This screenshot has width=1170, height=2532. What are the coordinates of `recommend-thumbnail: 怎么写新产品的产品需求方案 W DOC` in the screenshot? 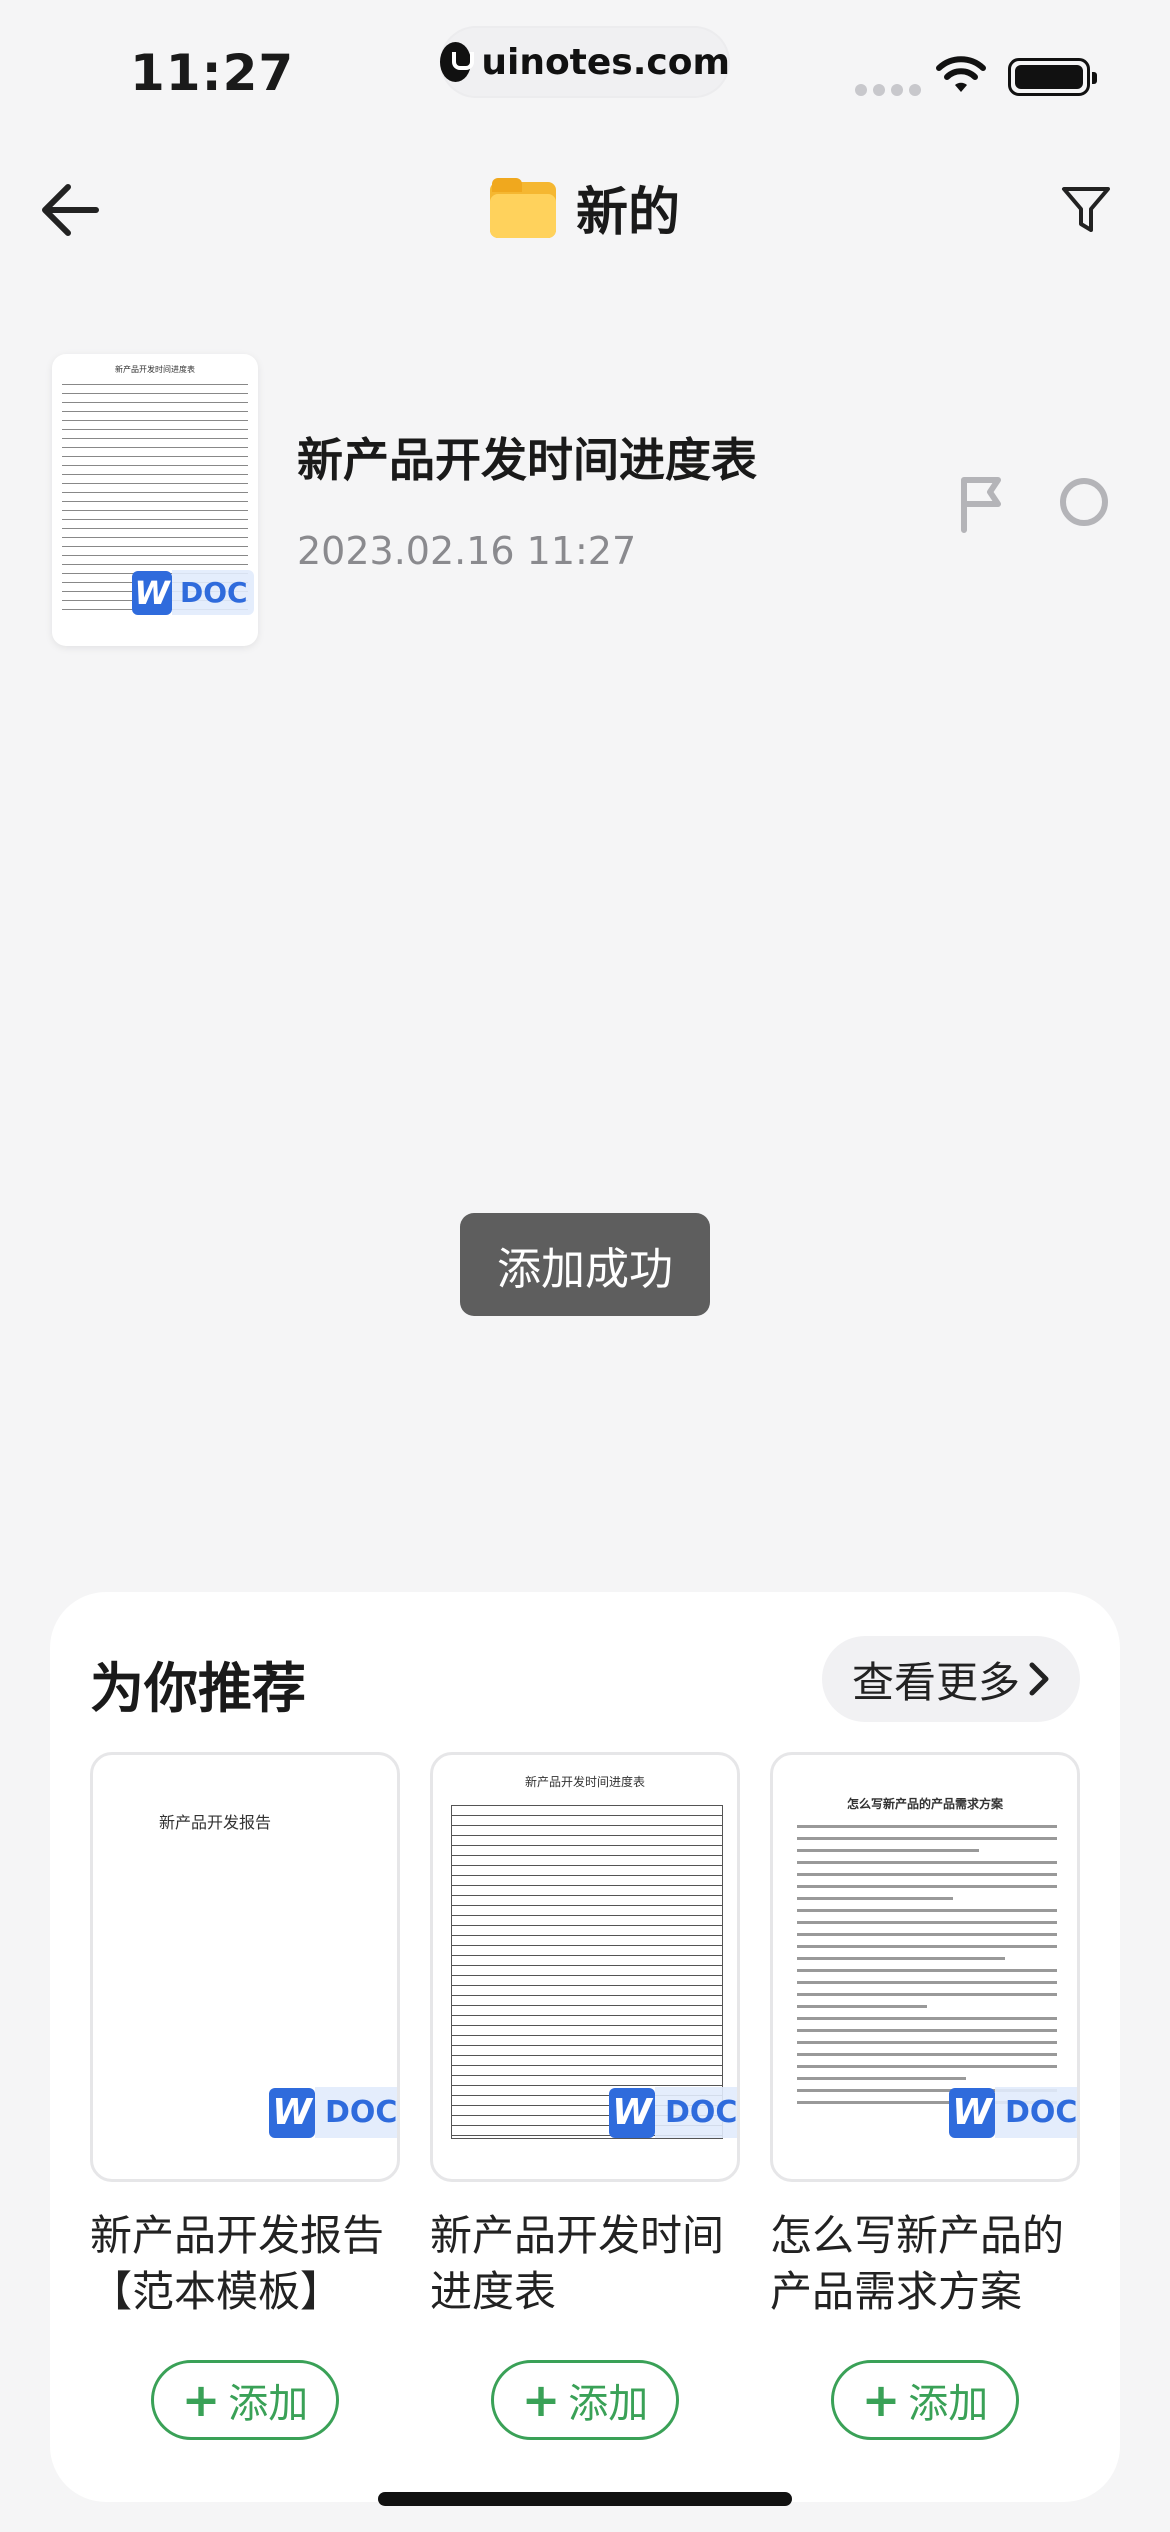 It's located at (925, 1967).